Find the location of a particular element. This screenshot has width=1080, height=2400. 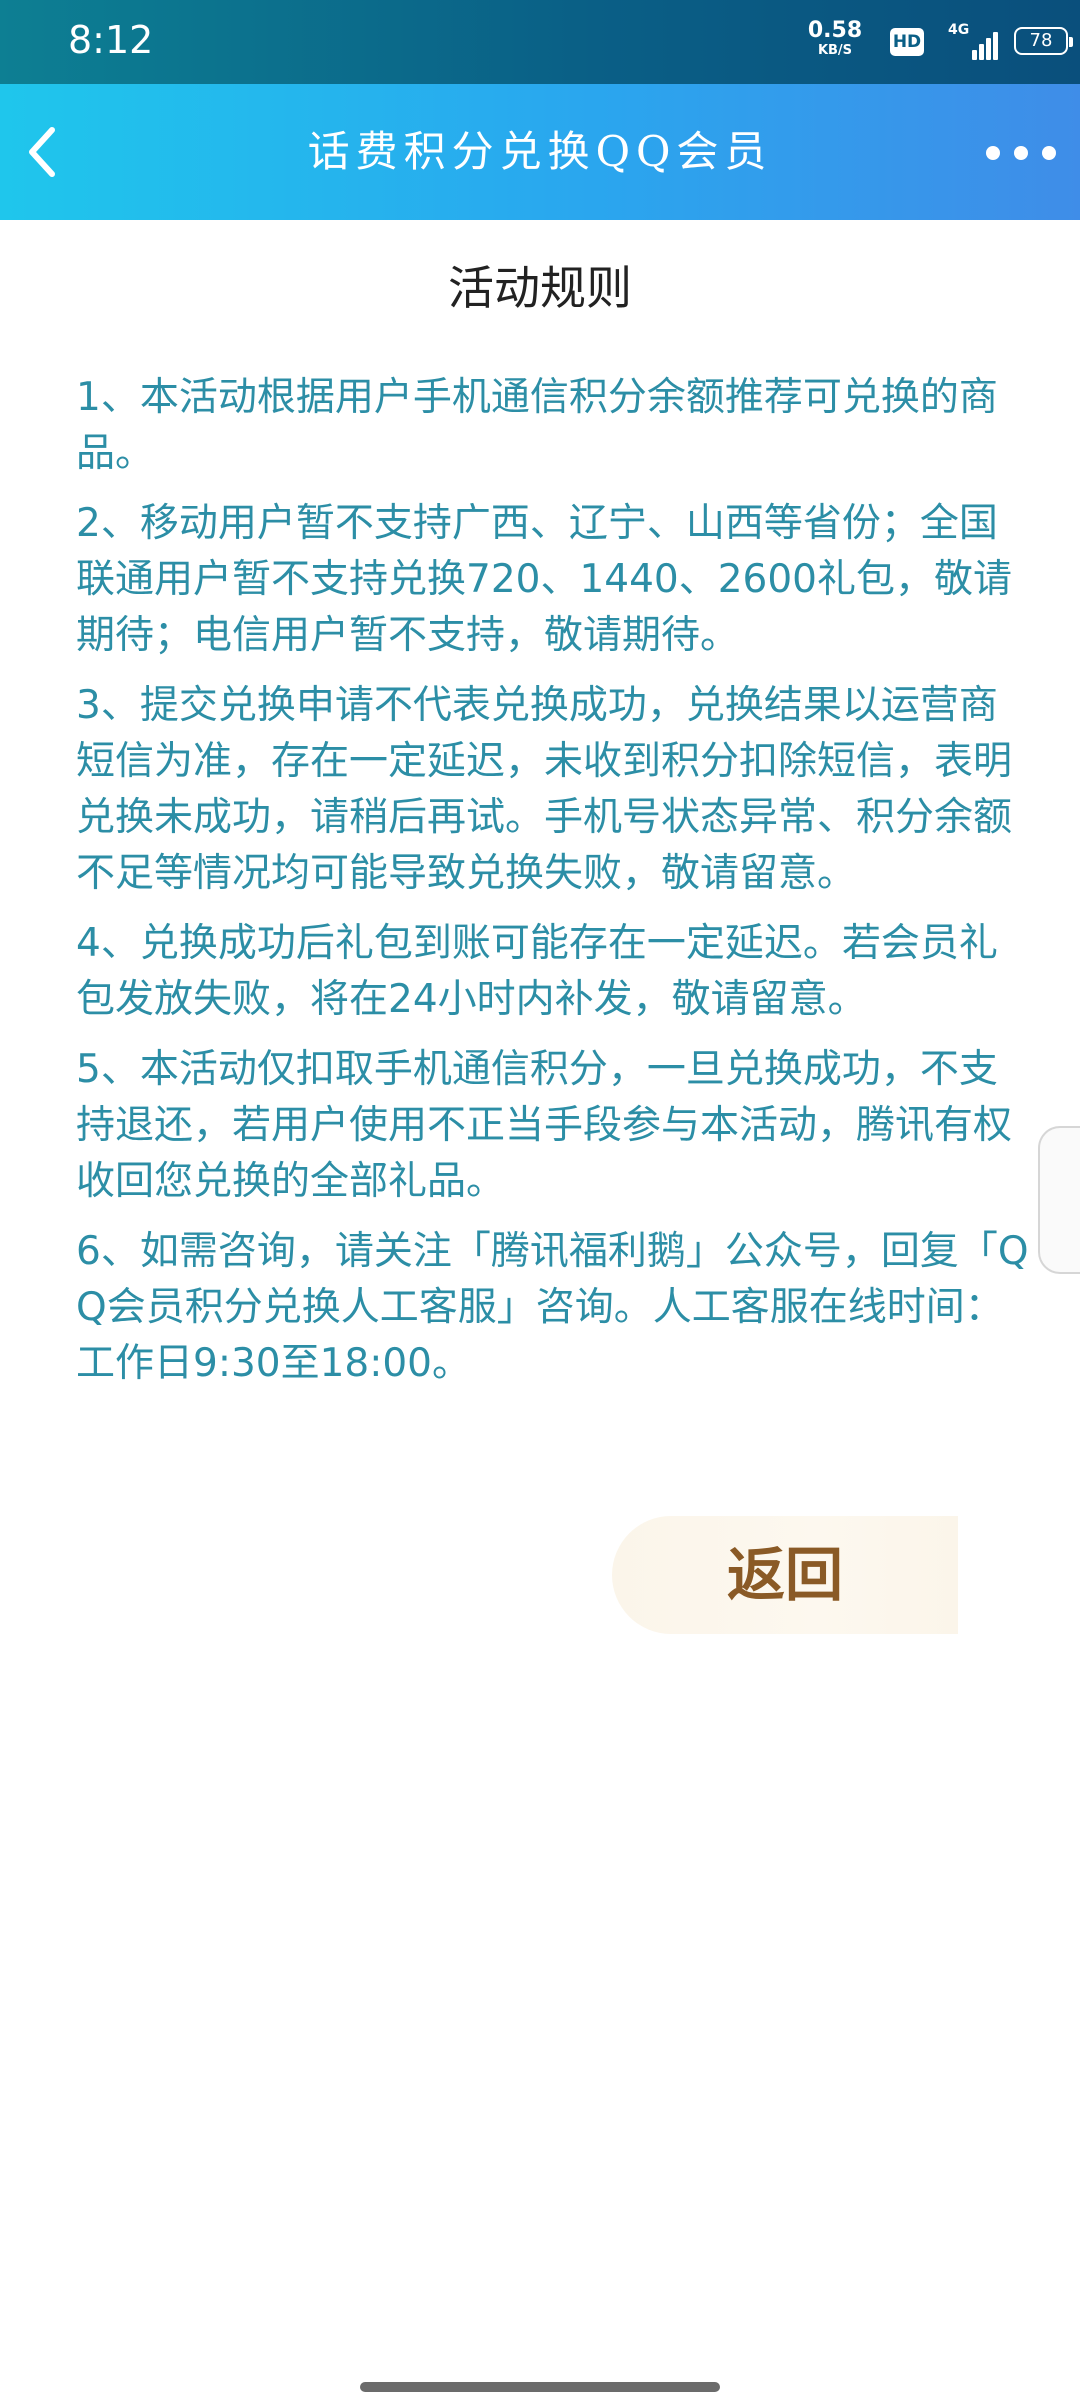

page-title: 话费积分兑换QQ会员 is located at coordinates (540, 151).